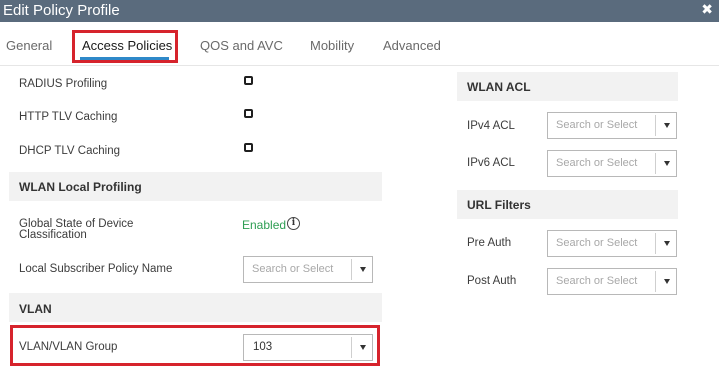 Image resolution: width=719 pixels, height=371 pixels. I want to click on wlan-local-profiling-section-header: WLAN Local Profiling, so click(195, 186).